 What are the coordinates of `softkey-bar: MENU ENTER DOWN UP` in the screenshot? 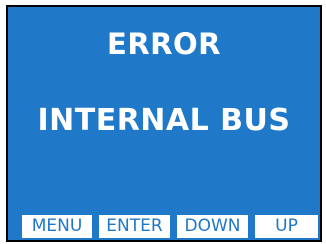 It's located at (170, 226).